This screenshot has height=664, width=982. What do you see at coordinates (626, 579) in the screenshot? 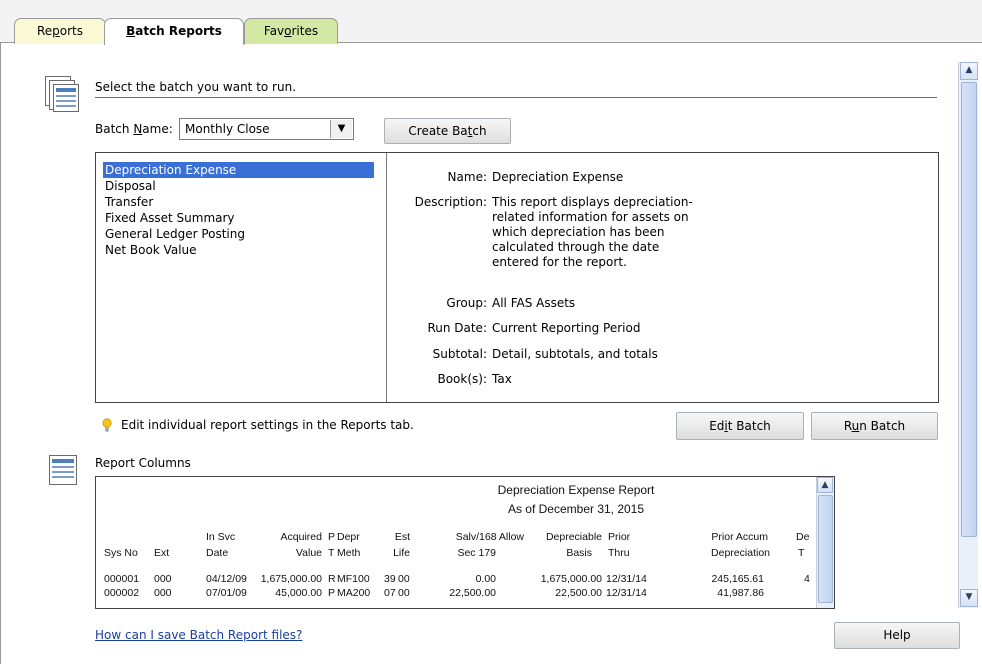
I see `table-cell: 12/31/14` at bounding box center [626, 579].